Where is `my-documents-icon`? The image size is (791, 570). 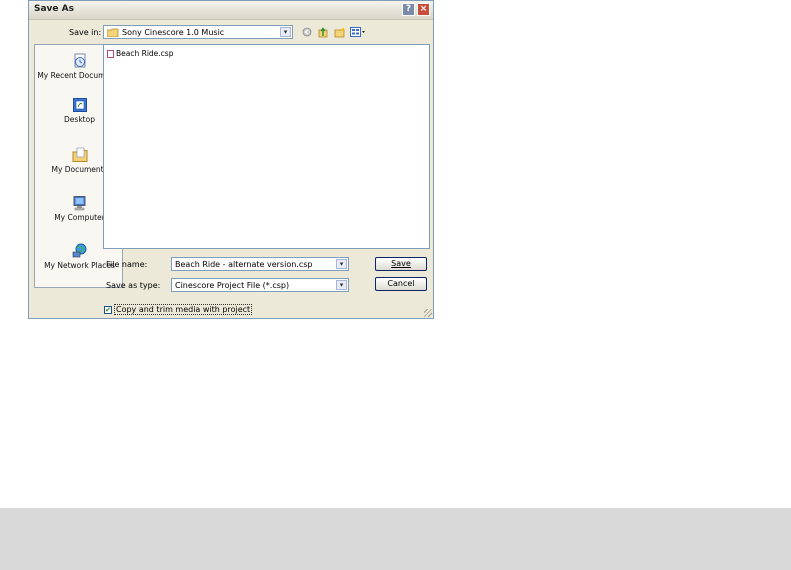 my-documents-icon is located at coordinates (79, 154).